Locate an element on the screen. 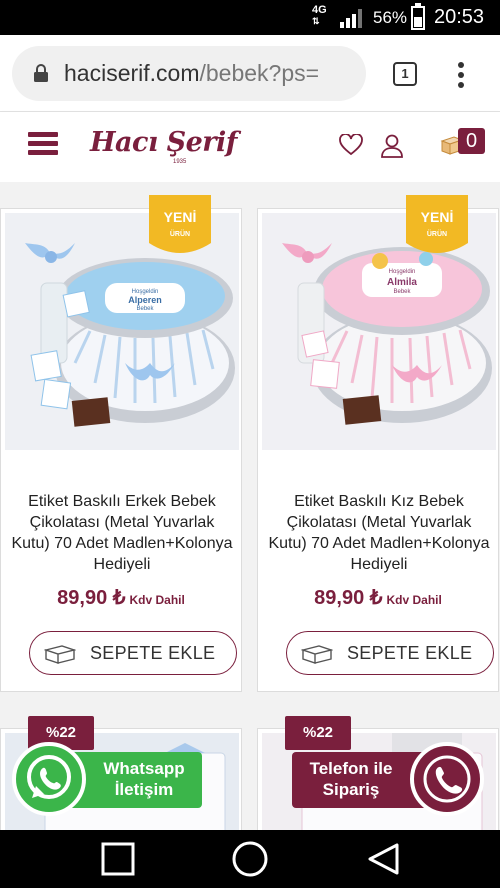 The height and width of the screenshot is (888, 500). phone-icon is located at coordinates (447, 779).